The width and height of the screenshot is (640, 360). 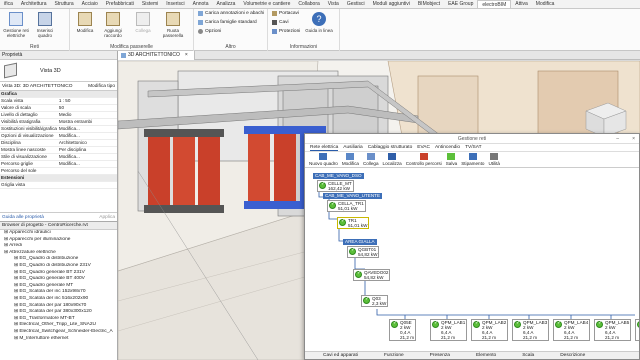 I want to click on tool-collega-button: Collega, so click(x=371, y=159).